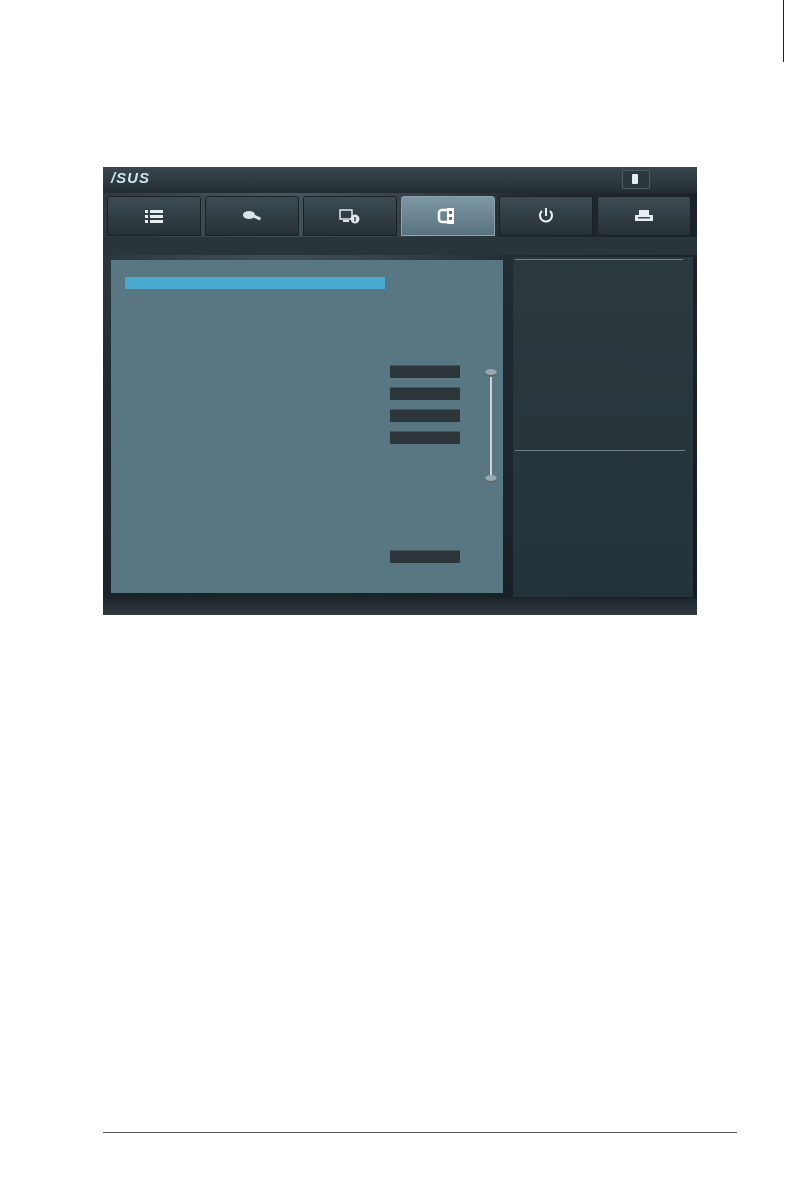 The image size is (794, 1196). I want to click on tab-ai-tweaker, so click(252, 216).